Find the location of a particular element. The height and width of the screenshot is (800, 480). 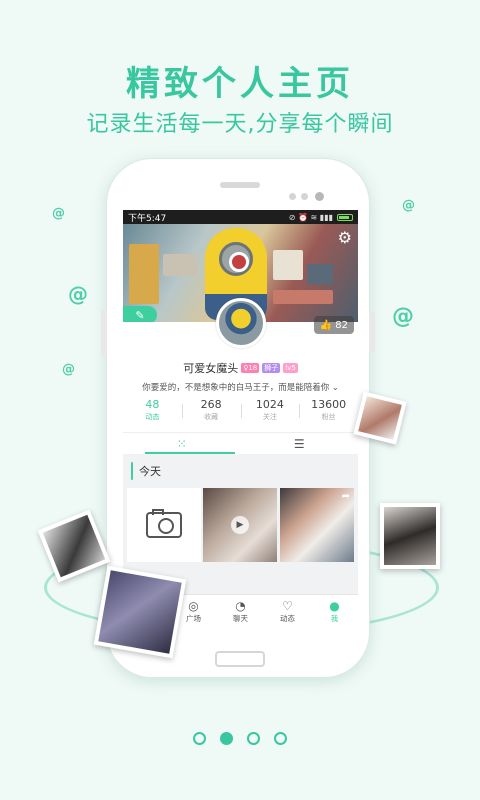

profile-bio: 你要爱的，不是想象中的白马王子，而是能陪着你 ⌄ is located at coordinates (240, 387).